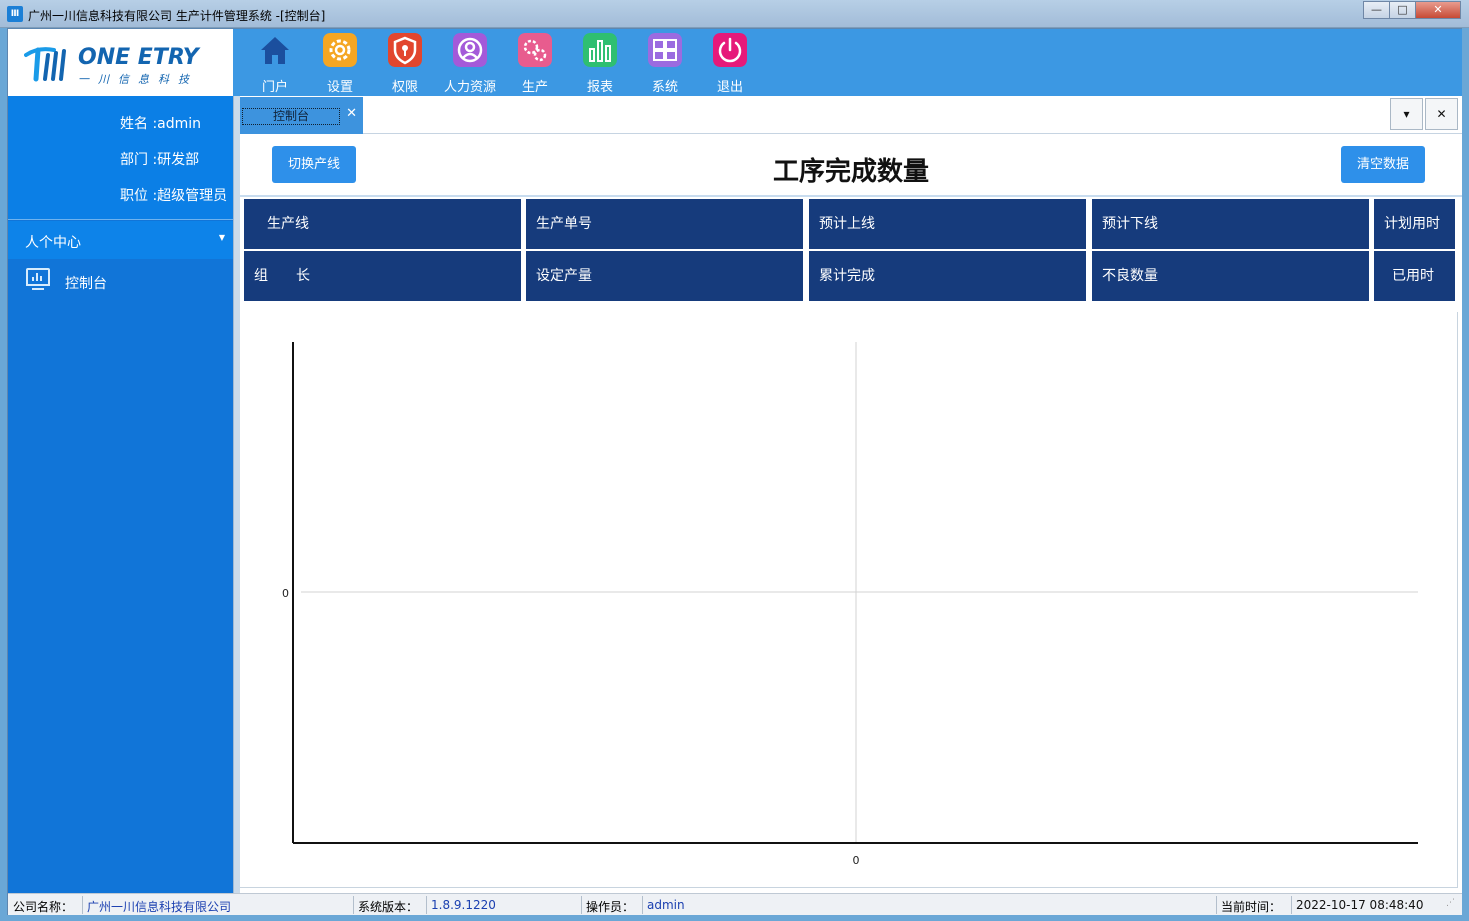 This screenshot has height=921, width=1469. What do you see at coordinates (1251, 907) in the screenshot?
I see `status-time-label: 当前时间：` at bounding box center [1251, 907].